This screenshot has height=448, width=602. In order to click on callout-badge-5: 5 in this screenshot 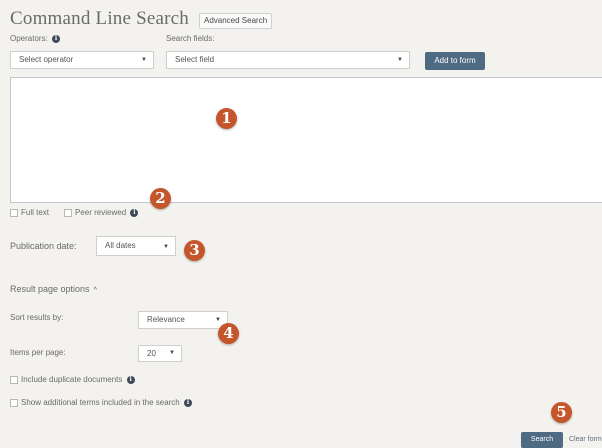, I will do `click(561, 412)`.